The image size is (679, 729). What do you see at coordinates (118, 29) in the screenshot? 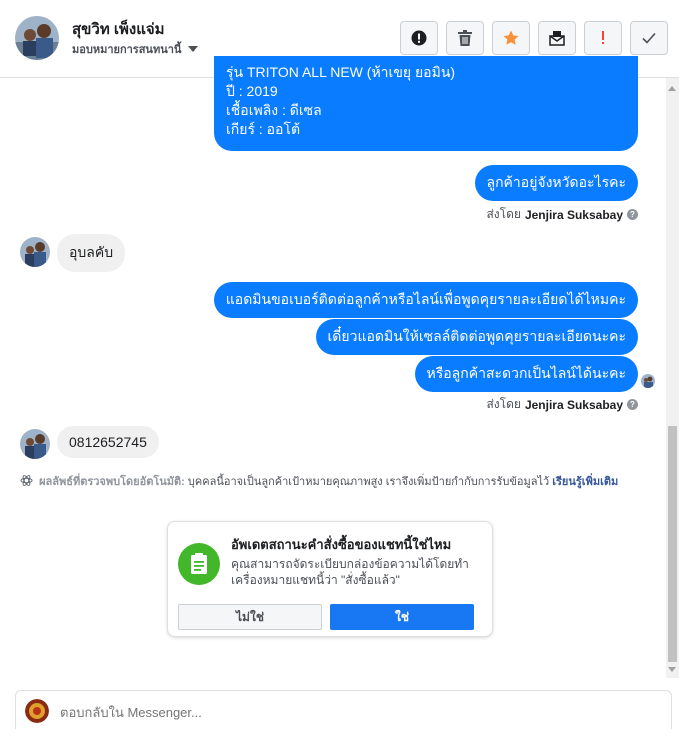
I see `contact-name: สุขวิท เพ็งแจ่ม` at bounding box center [118, 29].